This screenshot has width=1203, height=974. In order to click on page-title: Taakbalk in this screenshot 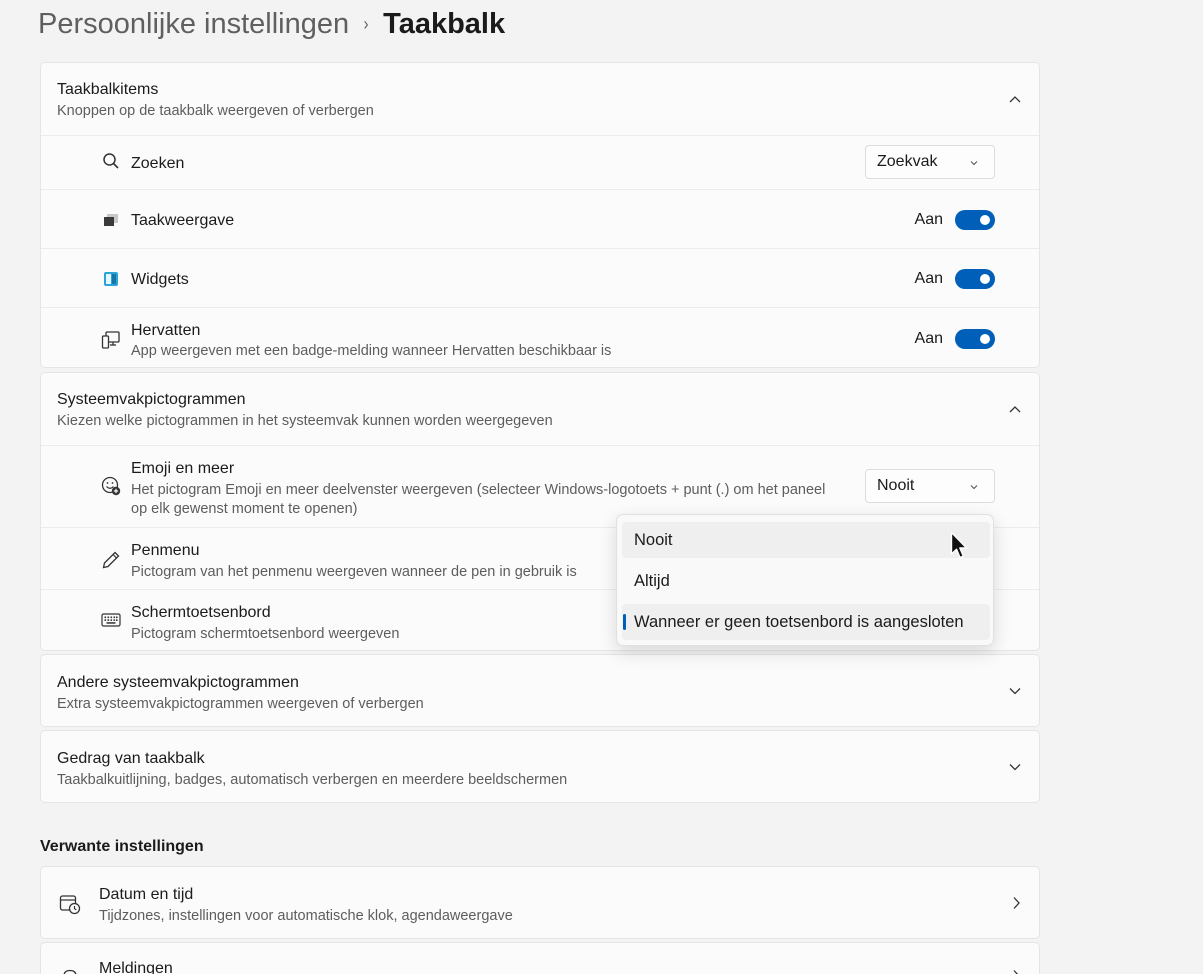, I will do `click(444, 23)`.